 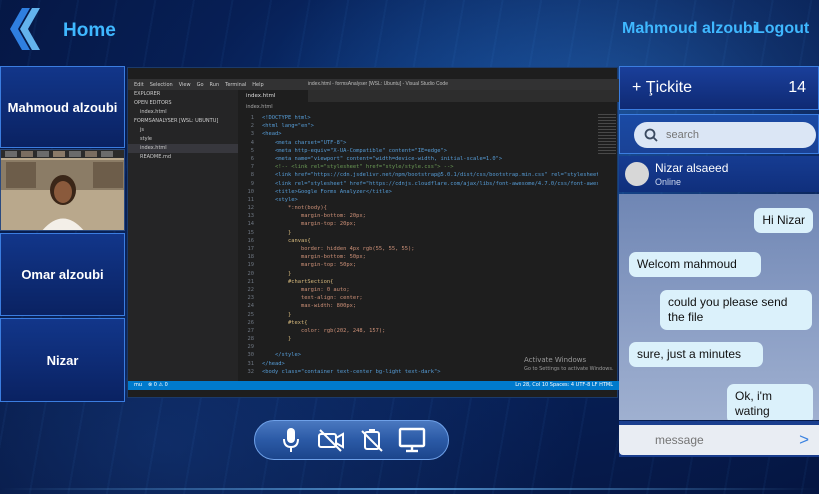 I want to click on menu-item: View, so click(x=184, y=84).